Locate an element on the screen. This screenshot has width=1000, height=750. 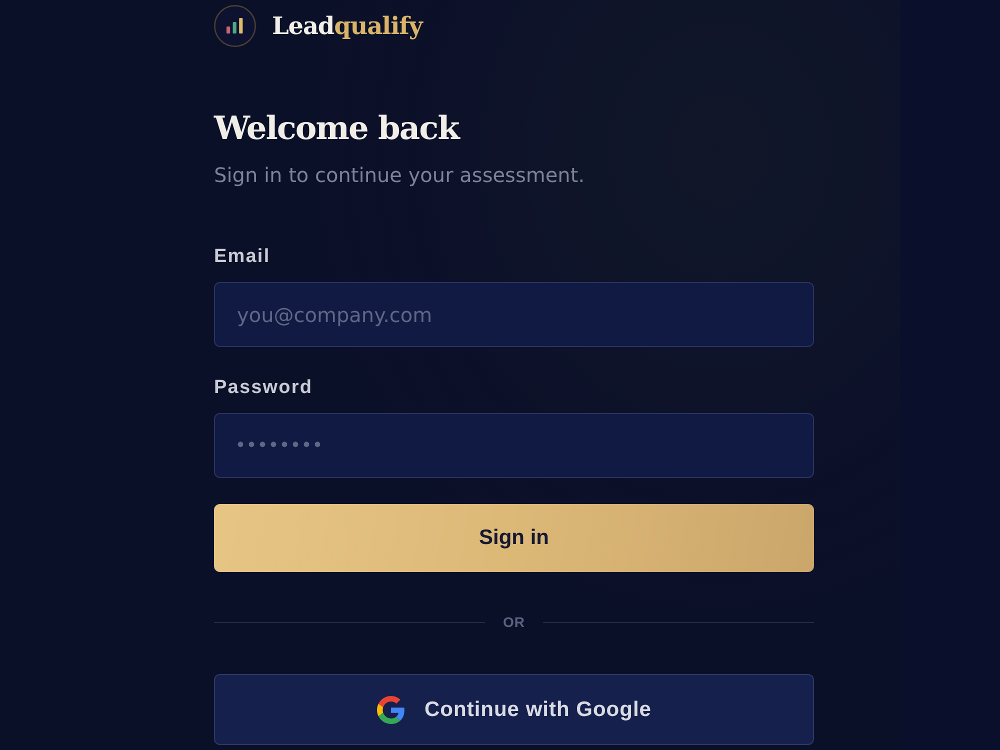
page-subtitle: Sign in to continue your assessment. is located at coordinates (399, 175).